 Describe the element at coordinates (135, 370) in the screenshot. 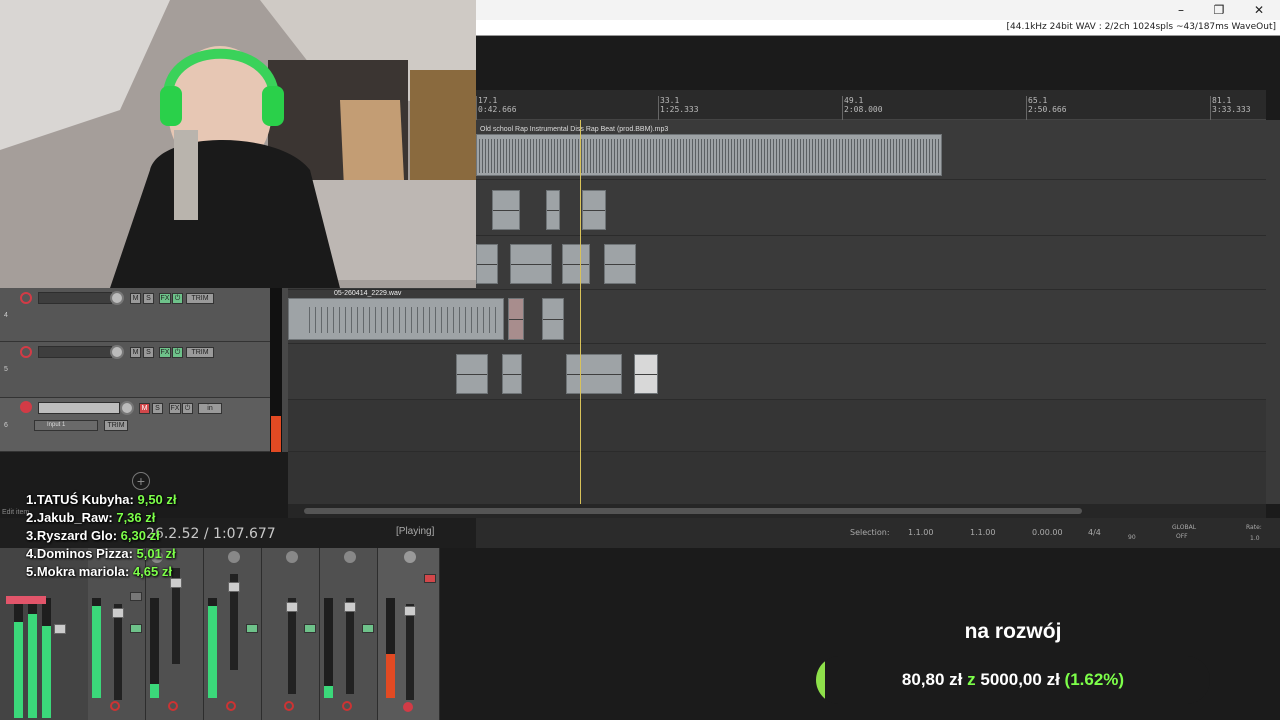

I see `track-5: M S FX ⏻ TRIM 5` at that location.